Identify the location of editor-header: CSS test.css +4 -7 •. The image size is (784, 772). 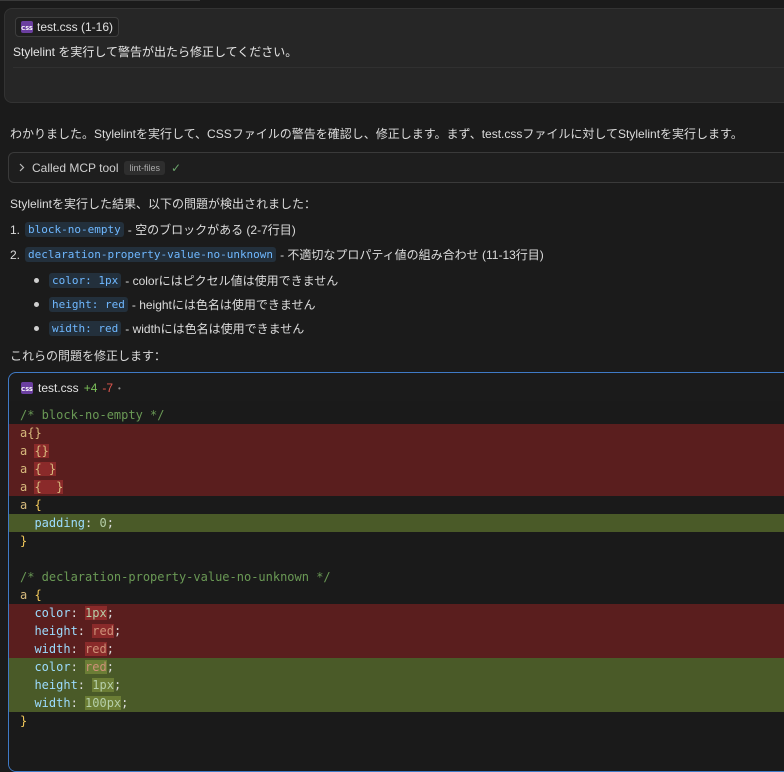
(71, 388).